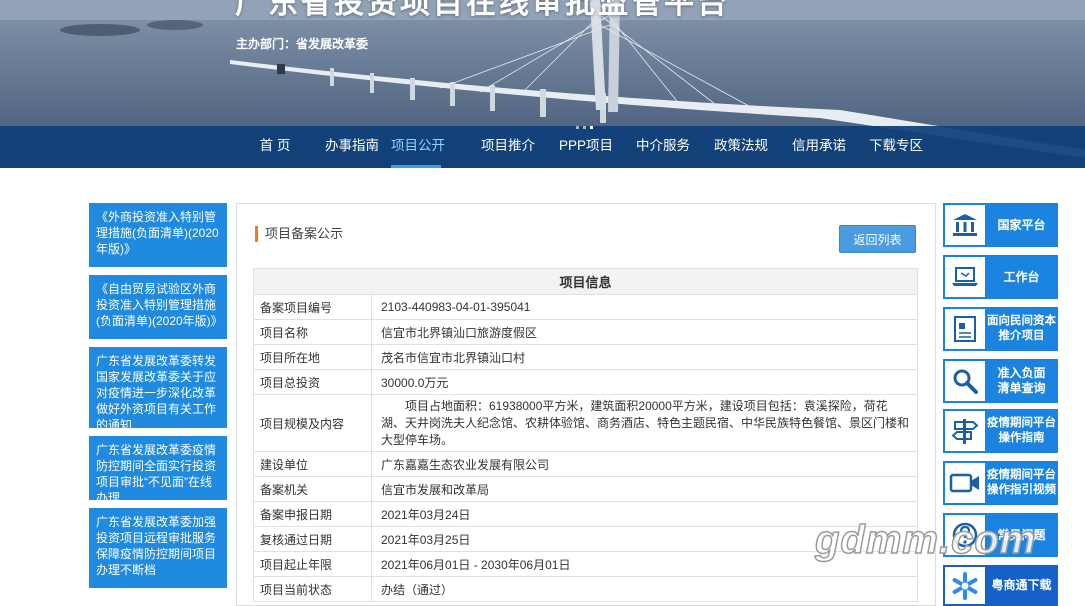 The width and height of the screenshot is (1085, 606). I want to click on yueshangtong-download-button: 粤商通下载, so click(1000, 585).